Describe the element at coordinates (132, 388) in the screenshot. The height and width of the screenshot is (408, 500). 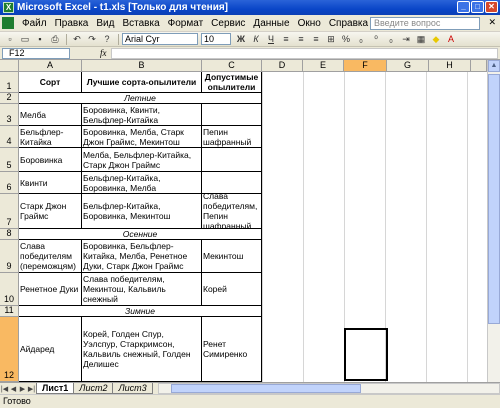
I see `sheet-tab-3: Лист3` at that location.